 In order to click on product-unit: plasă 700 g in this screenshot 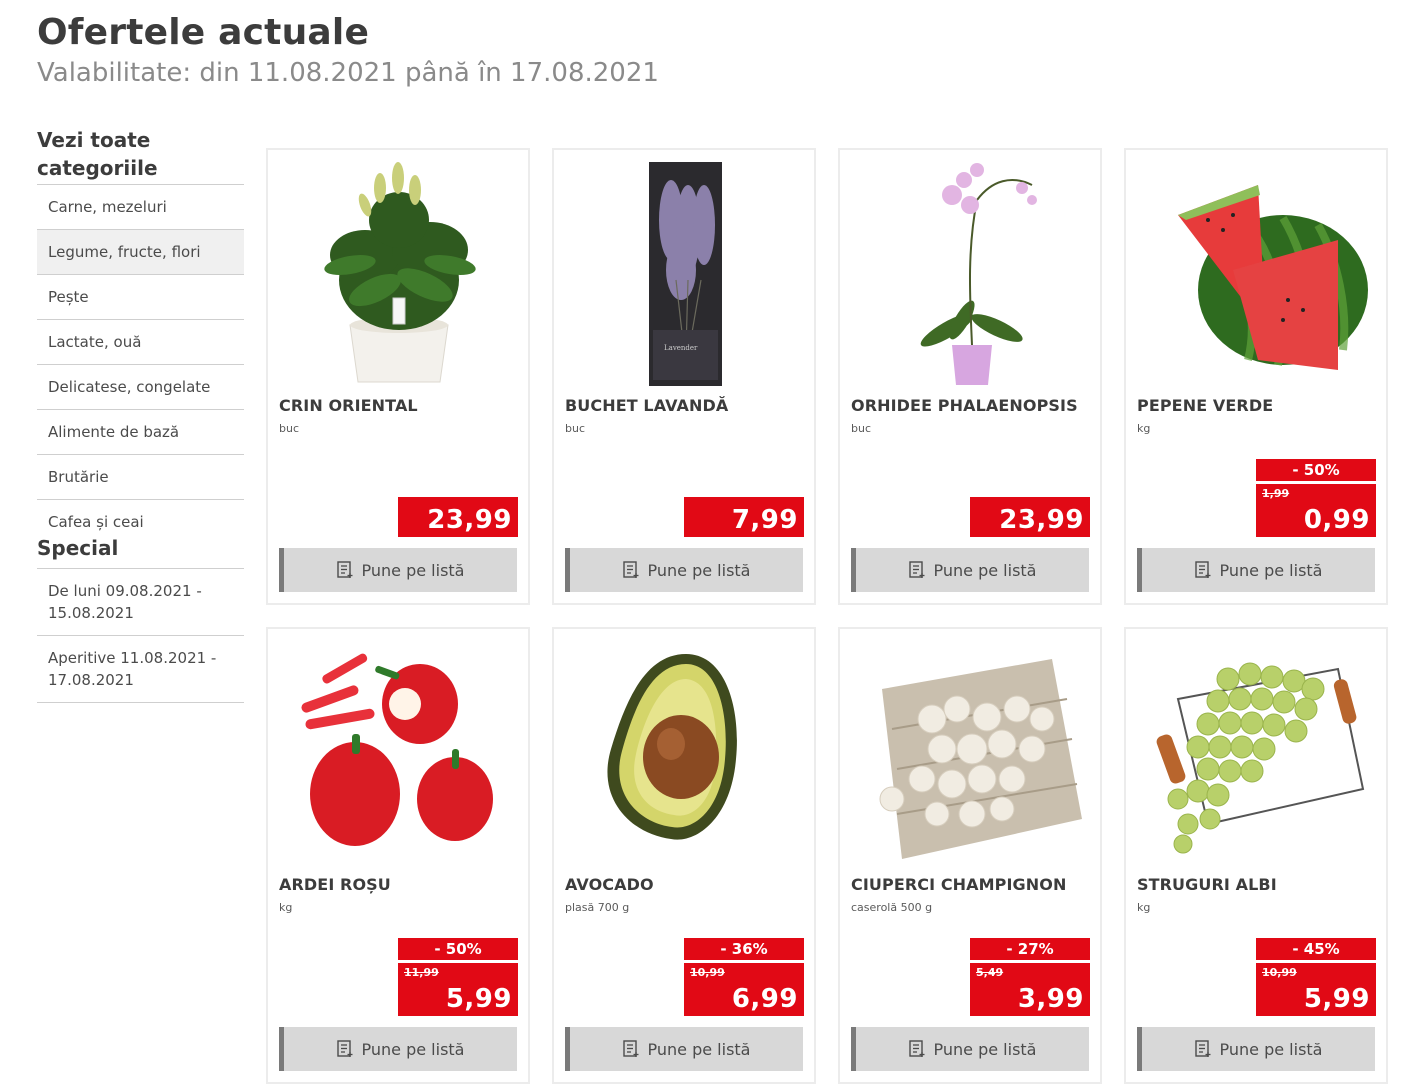, I will do `click(597, 907)`.